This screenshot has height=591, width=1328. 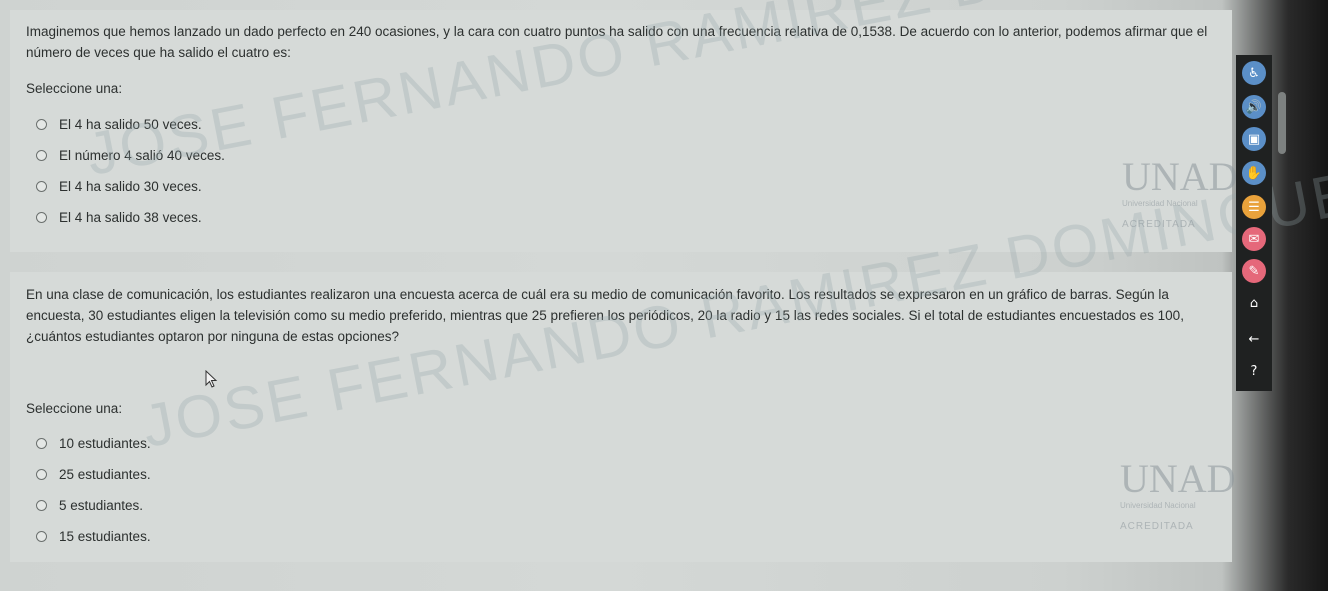 I want to click on answer-option: El 4 ha salido 38 veces., so click(x=130, y=217).